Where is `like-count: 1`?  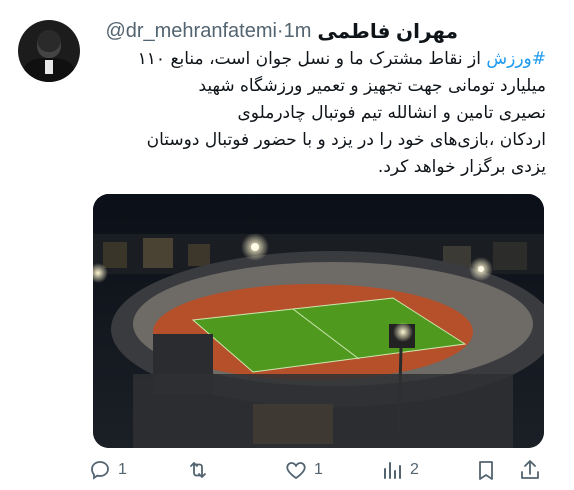
like-count: 1 is located at coordinates (318, 469).